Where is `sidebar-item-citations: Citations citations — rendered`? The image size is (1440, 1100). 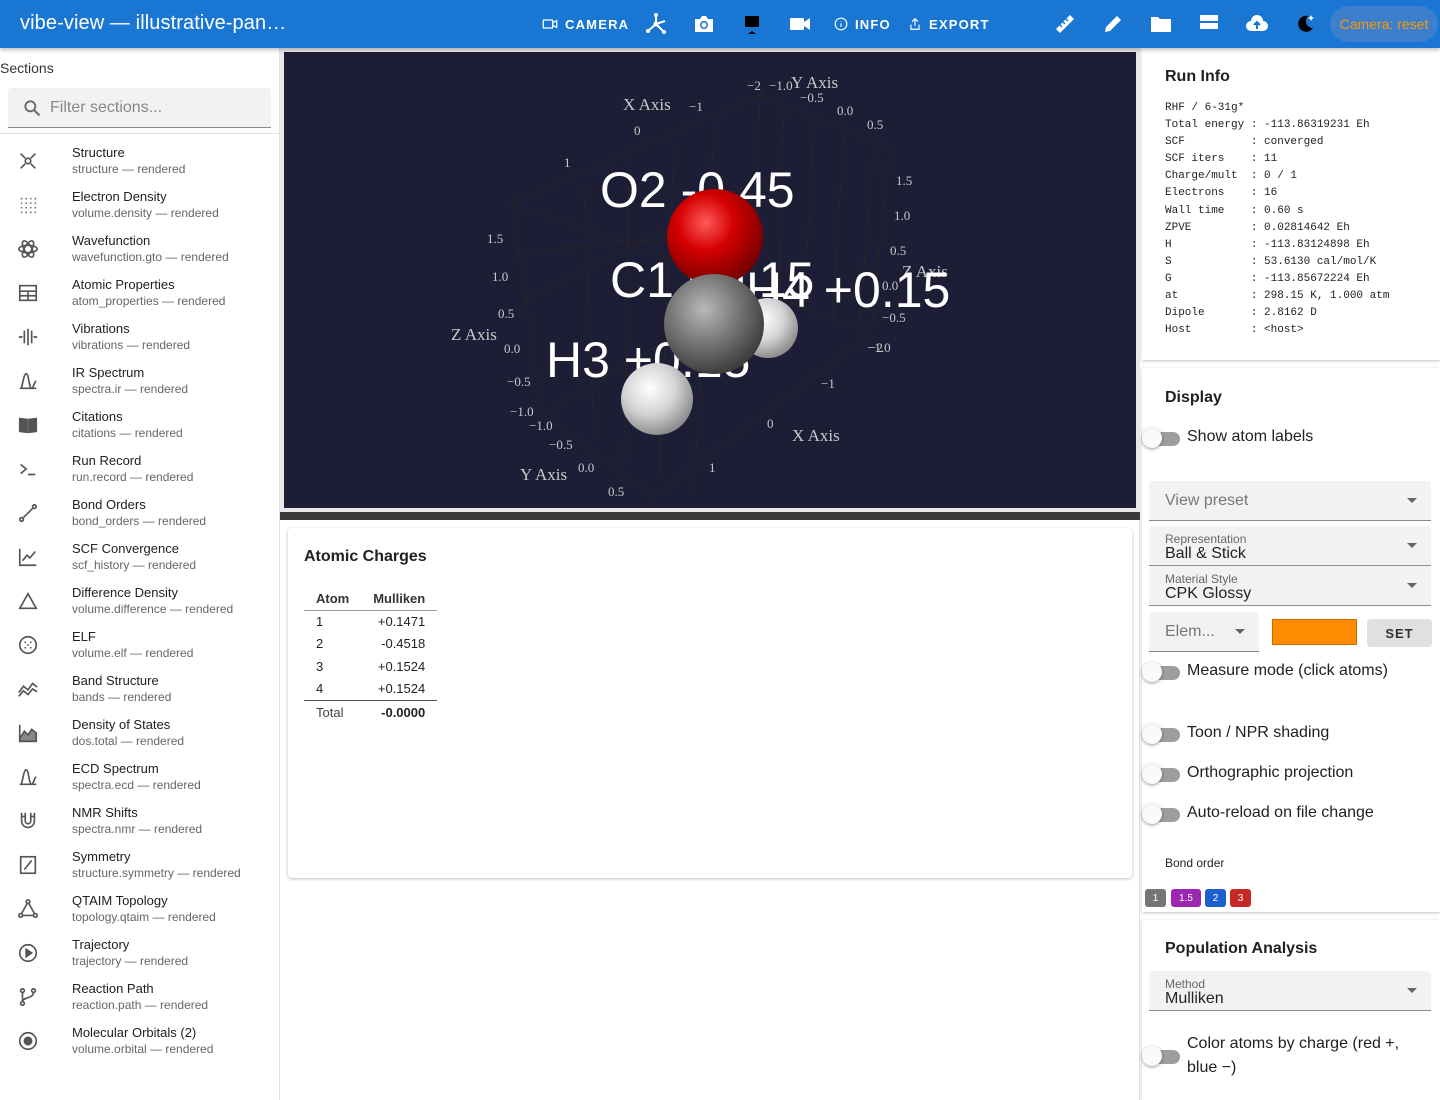
sidebar-item-citations: Citations citations — rendered is located at coordinates (139, 426).